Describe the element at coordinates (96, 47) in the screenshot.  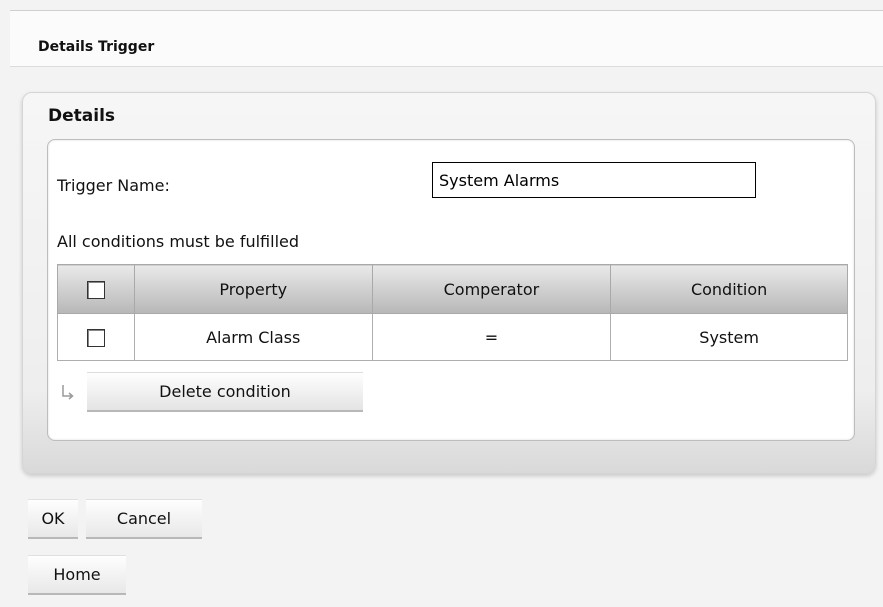
I see `page-title: Details Trigger` at that location.